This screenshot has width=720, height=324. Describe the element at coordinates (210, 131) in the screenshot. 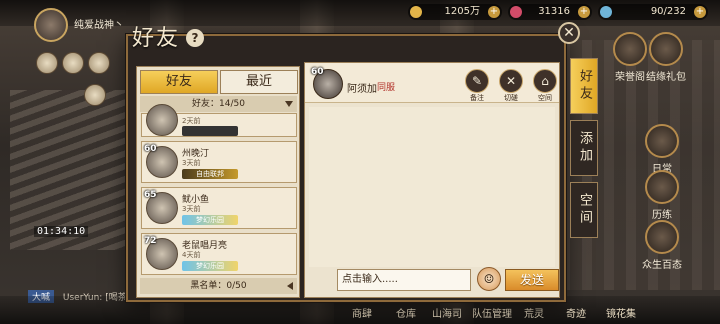

I see `friend-guild-badge` at that location.